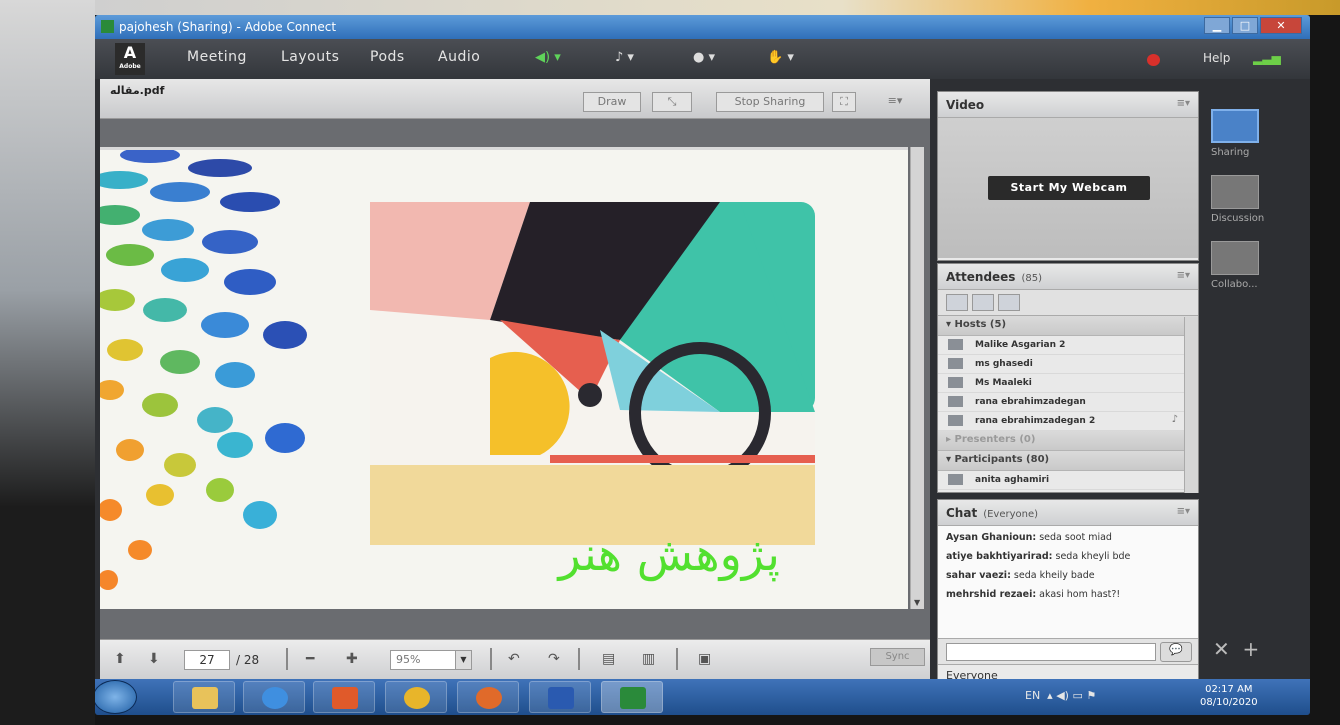  Describe the element at coordinates (488, 697) in the screenshot. I see `firefox-taskbar-item` at that location.